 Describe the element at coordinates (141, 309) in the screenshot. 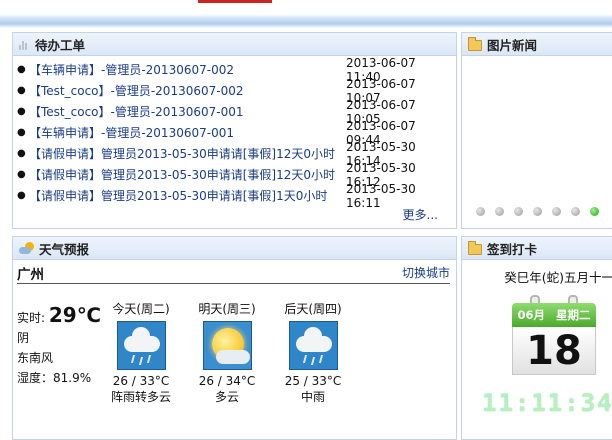

I see `forecast-day-label: 今天(周二)` at that location.